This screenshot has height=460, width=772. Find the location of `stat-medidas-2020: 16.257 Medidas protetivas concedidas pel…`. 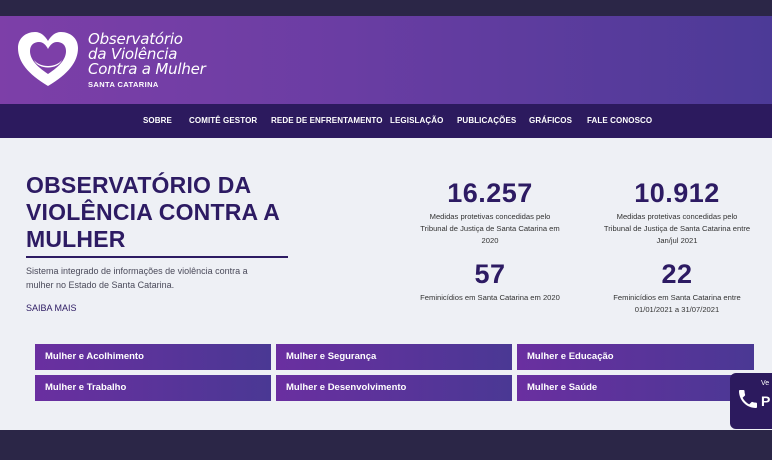

stat-medidas-2020: 16.257 Medidas protetivas concedidas pel… is located at coordinates (490, 212).